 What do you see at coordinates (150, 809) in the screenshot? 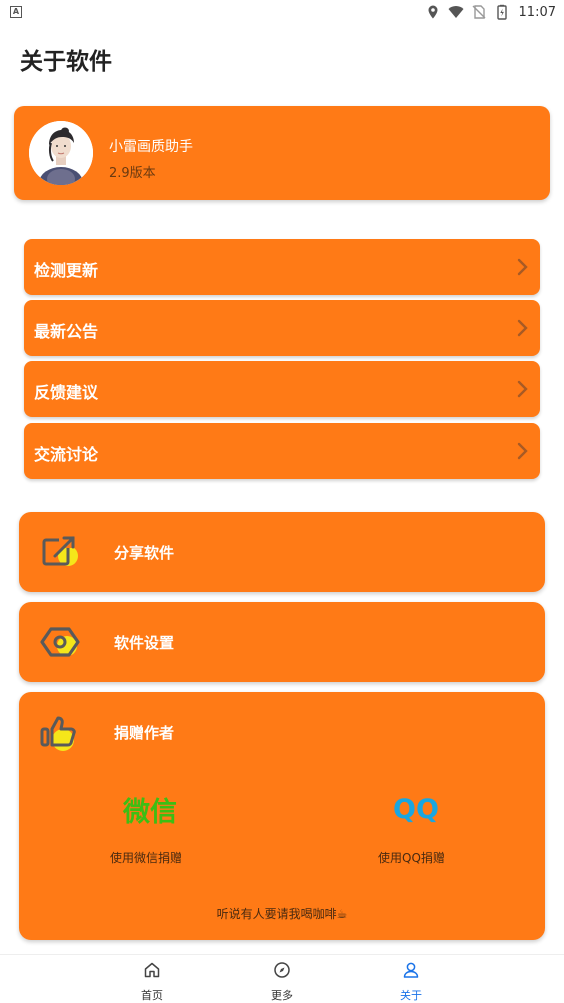
I see `wechat-donate-button: 微信` at bounding box center [150, 809].